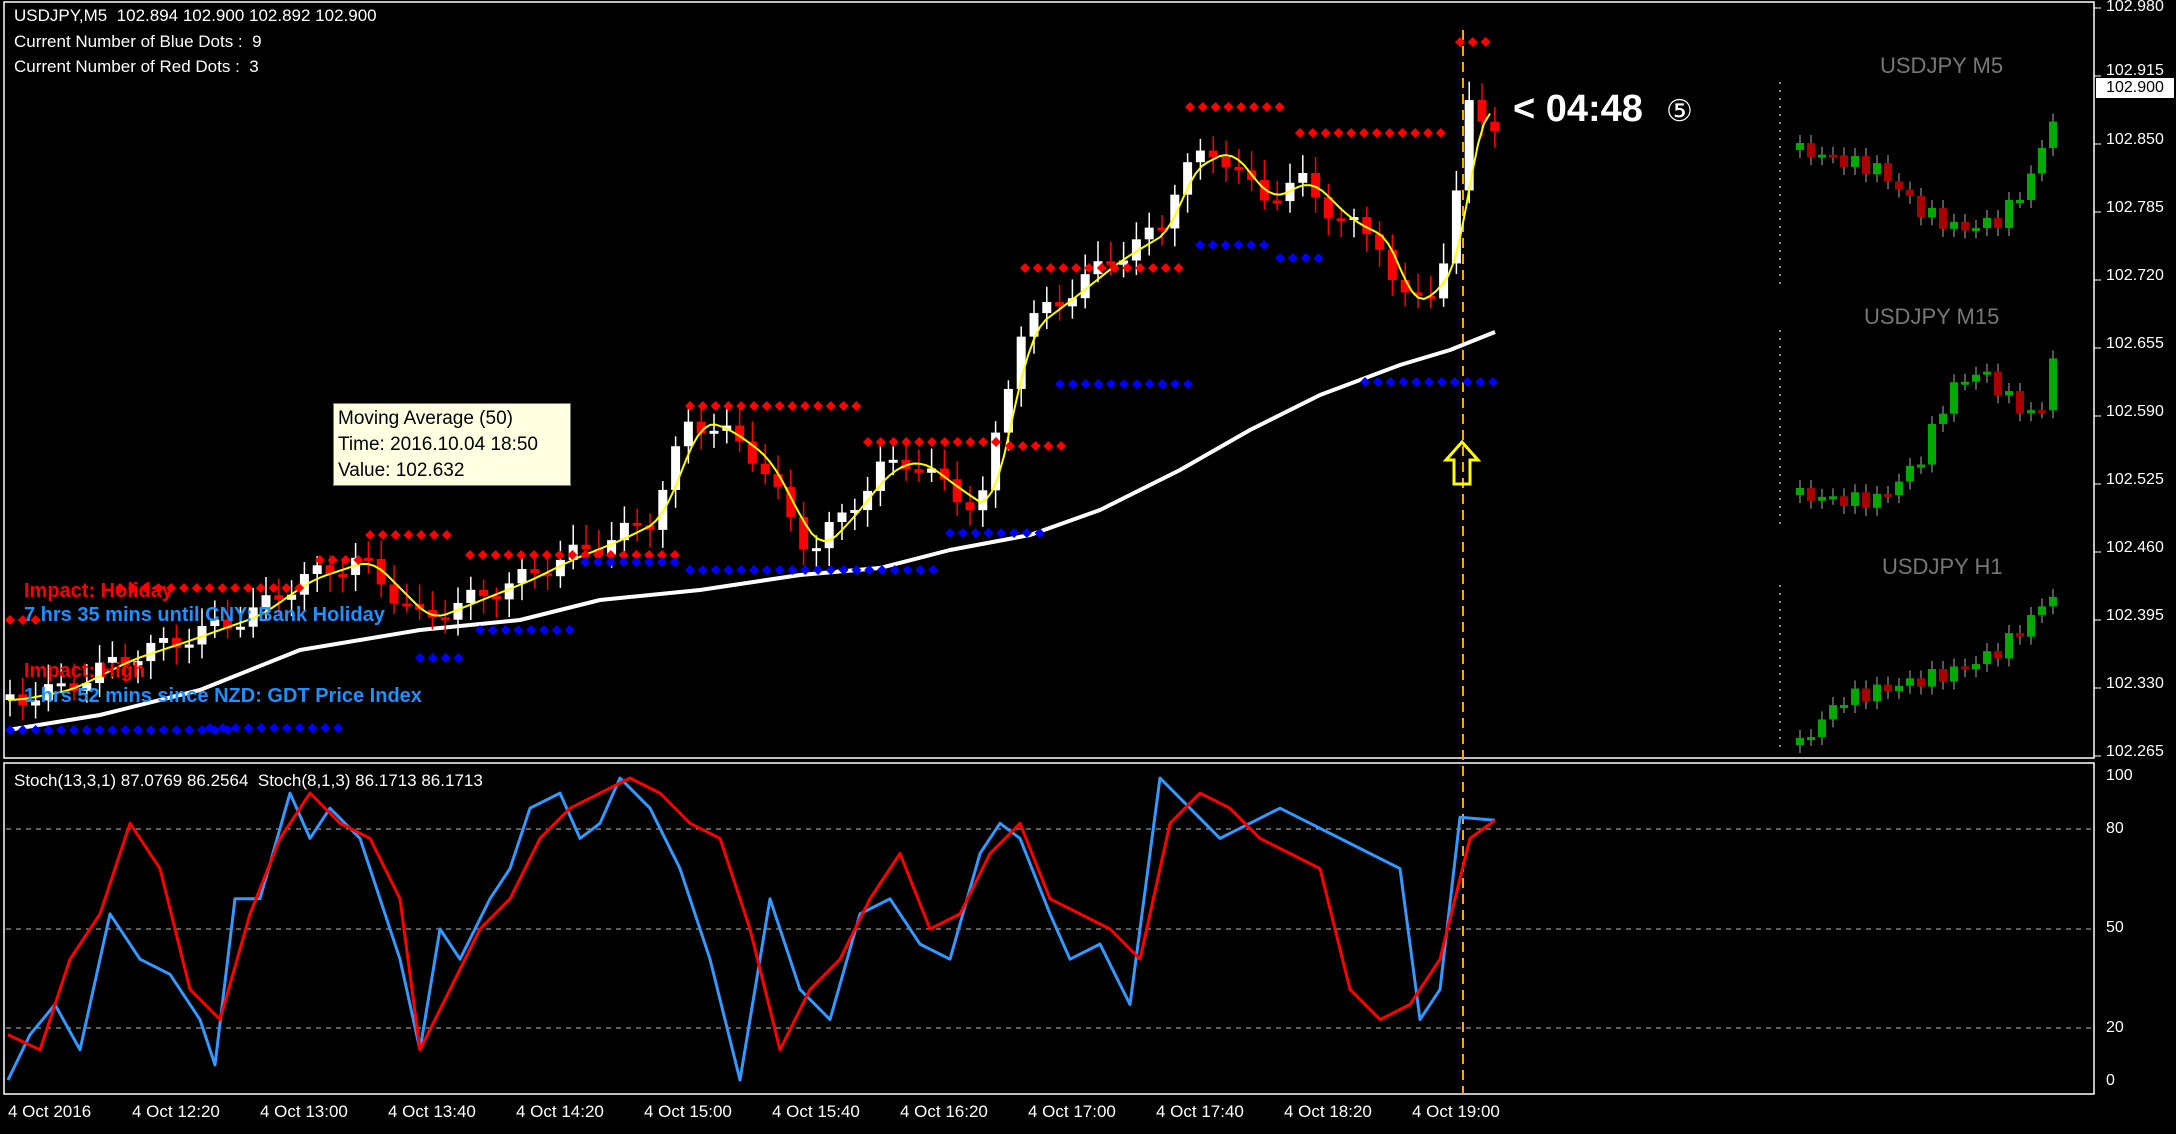 The width and height of the screenshot is (2176, 1134). What do you see at coordinates (204, 615) in the screenshot?
I see `news-cny-bank-holiday: 7 hrs 35 mins until CNY: Bank Holiday` at bounding box center [204, 615].